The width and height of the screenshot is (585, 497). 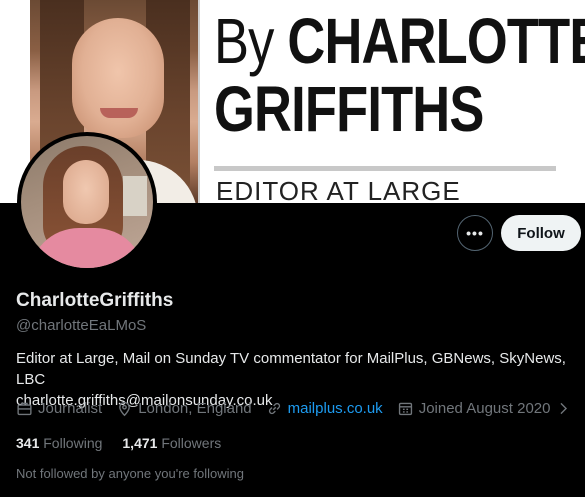 What do you see at coordinates (73, 443) in the screenshot?
I see `following-label: Following` at bounding box center [73, 443].